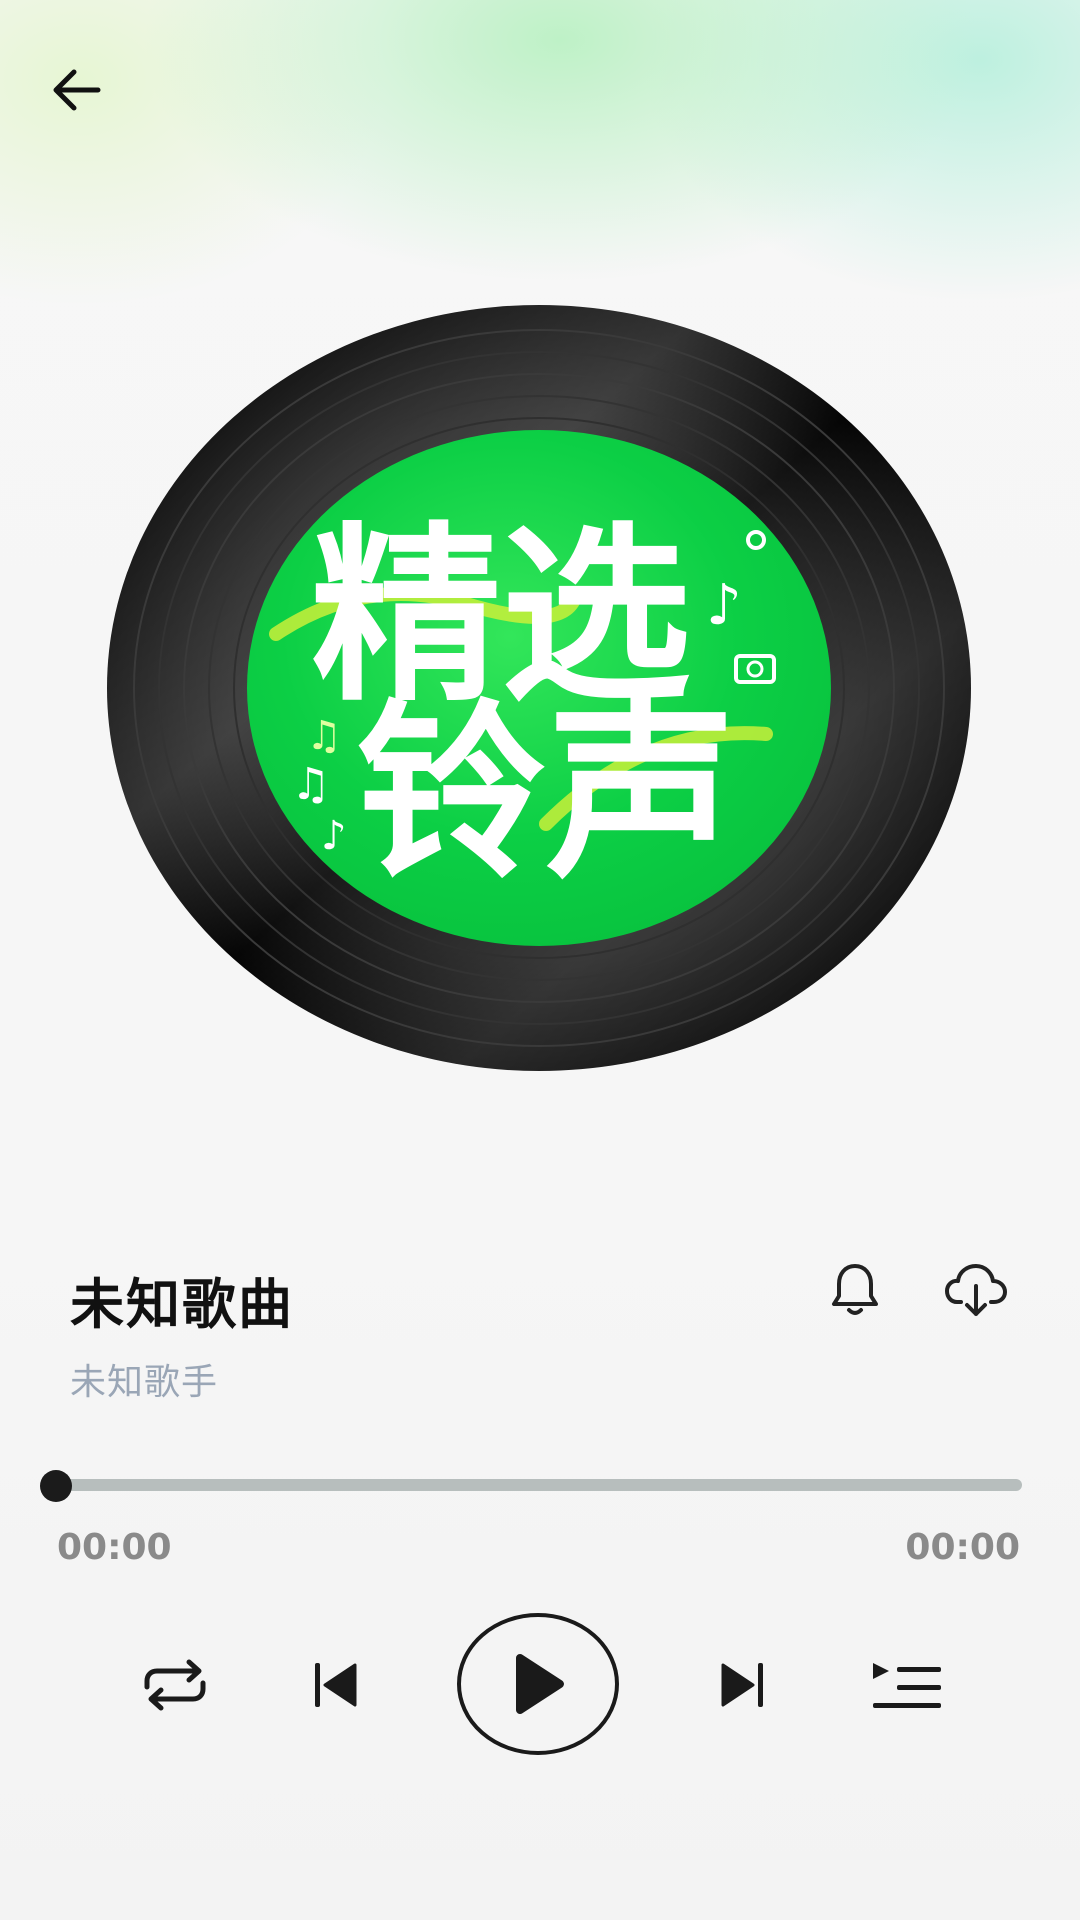  I want to click on current-time: 00:00, so click(114, 1547).